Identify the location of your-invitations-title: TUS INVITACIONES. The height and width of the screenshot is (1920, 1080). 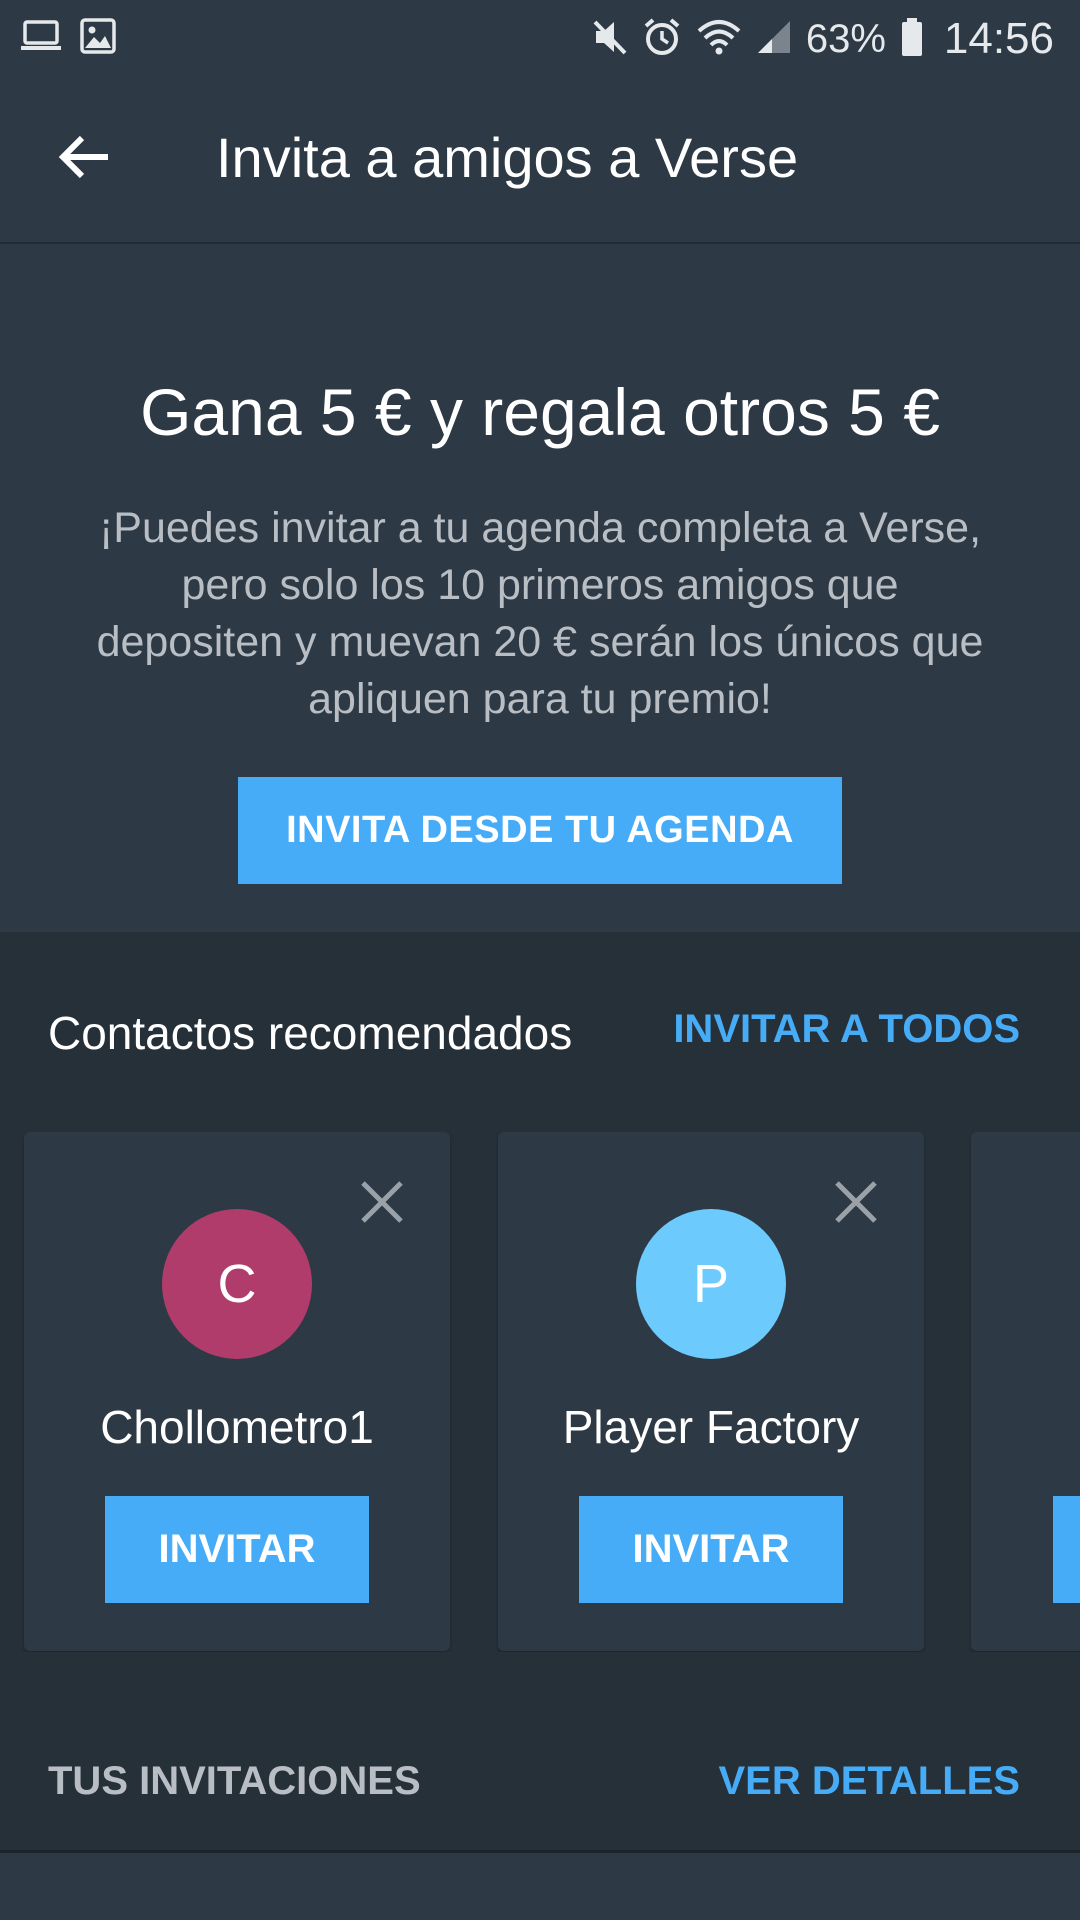
(234, 1781).